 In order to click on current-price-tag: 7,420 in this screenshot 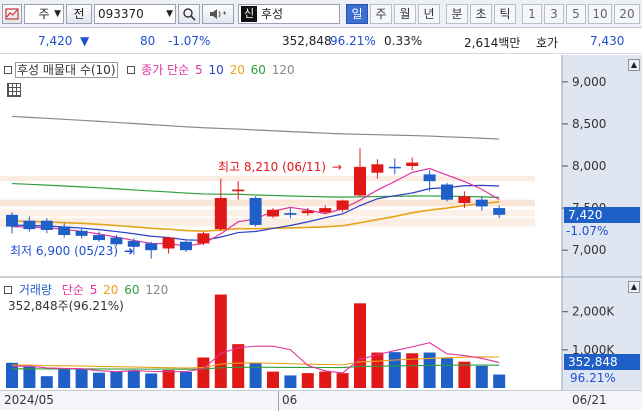, I will do `click(602, 215)`.